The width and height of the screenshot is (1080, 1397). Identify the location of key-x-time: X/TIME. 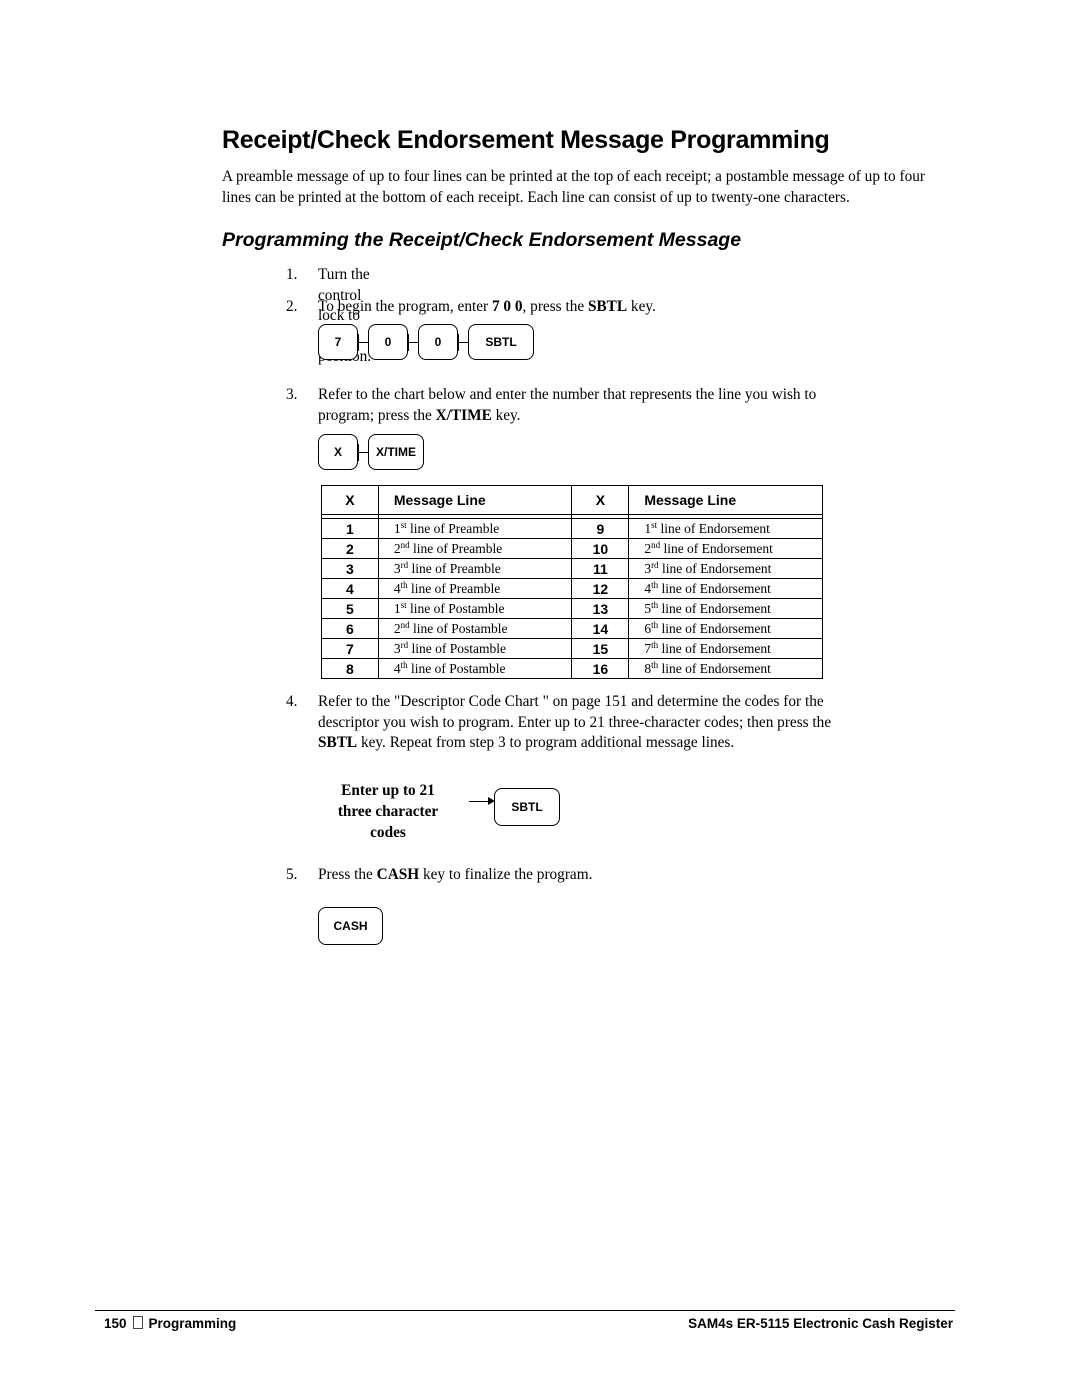
(396, 452).